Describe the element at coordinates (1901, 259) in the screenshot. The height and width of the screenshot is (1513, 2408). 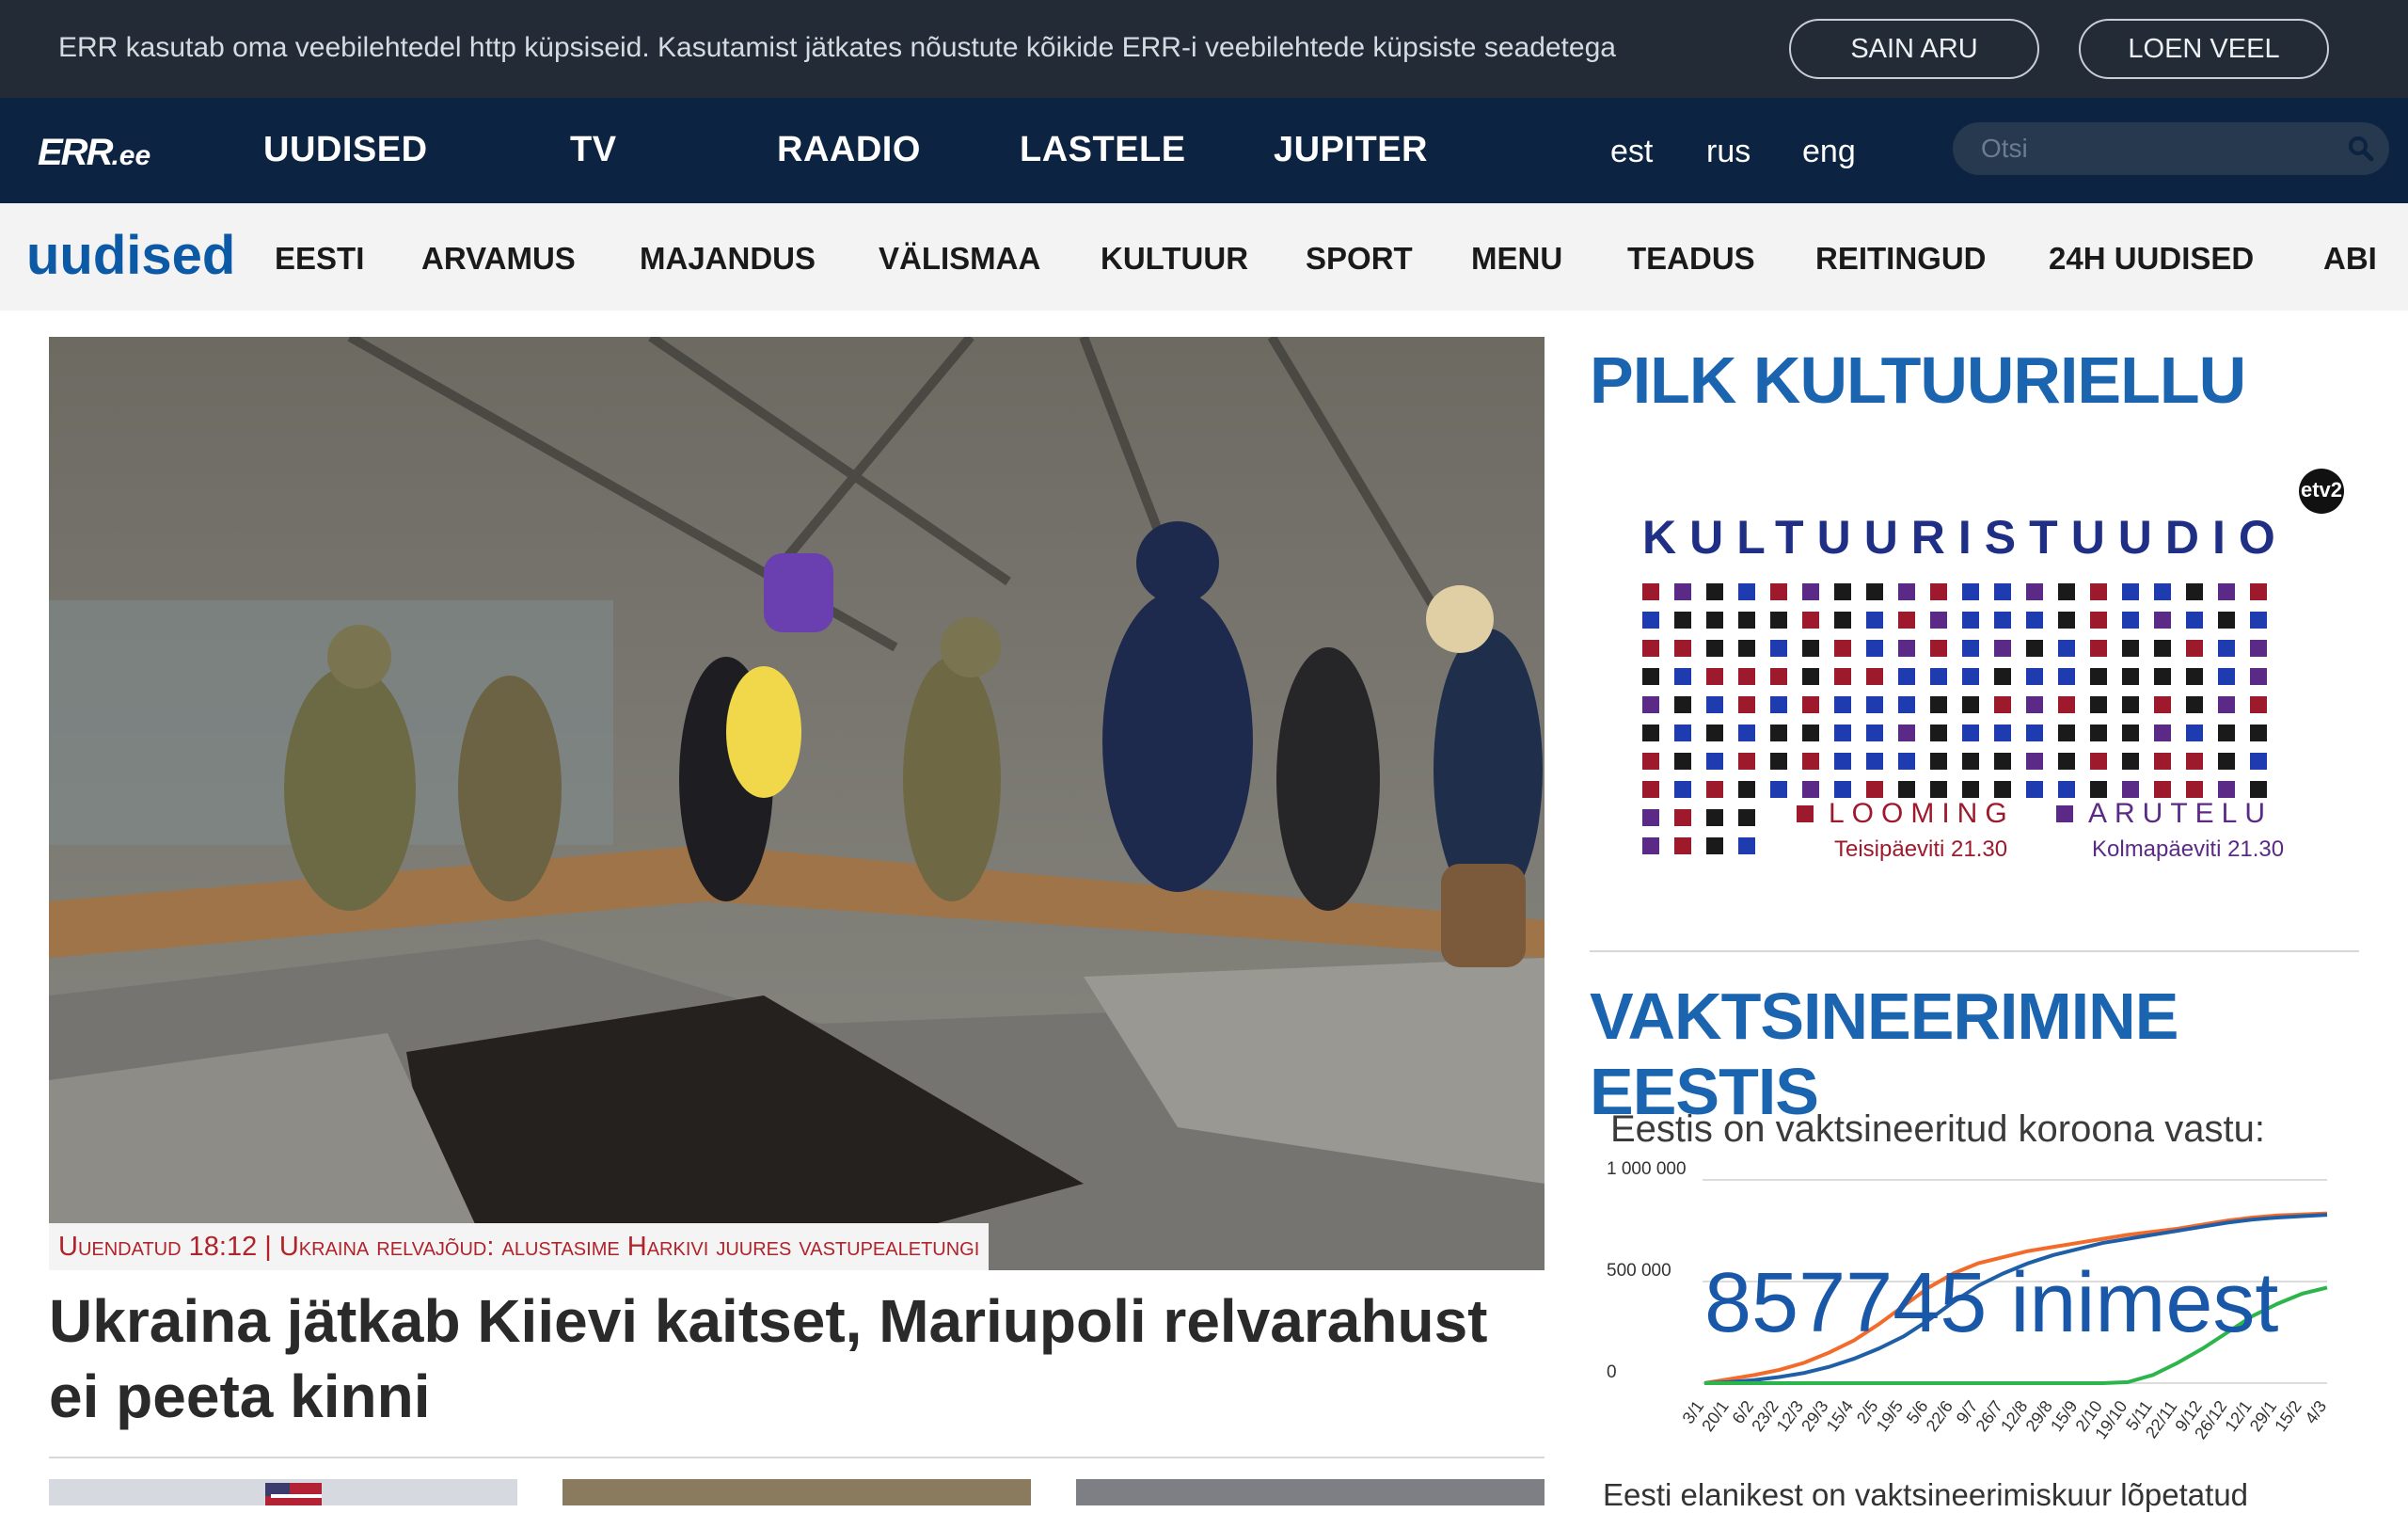
I see `sec-reitingud: REITINGUD` at that location.